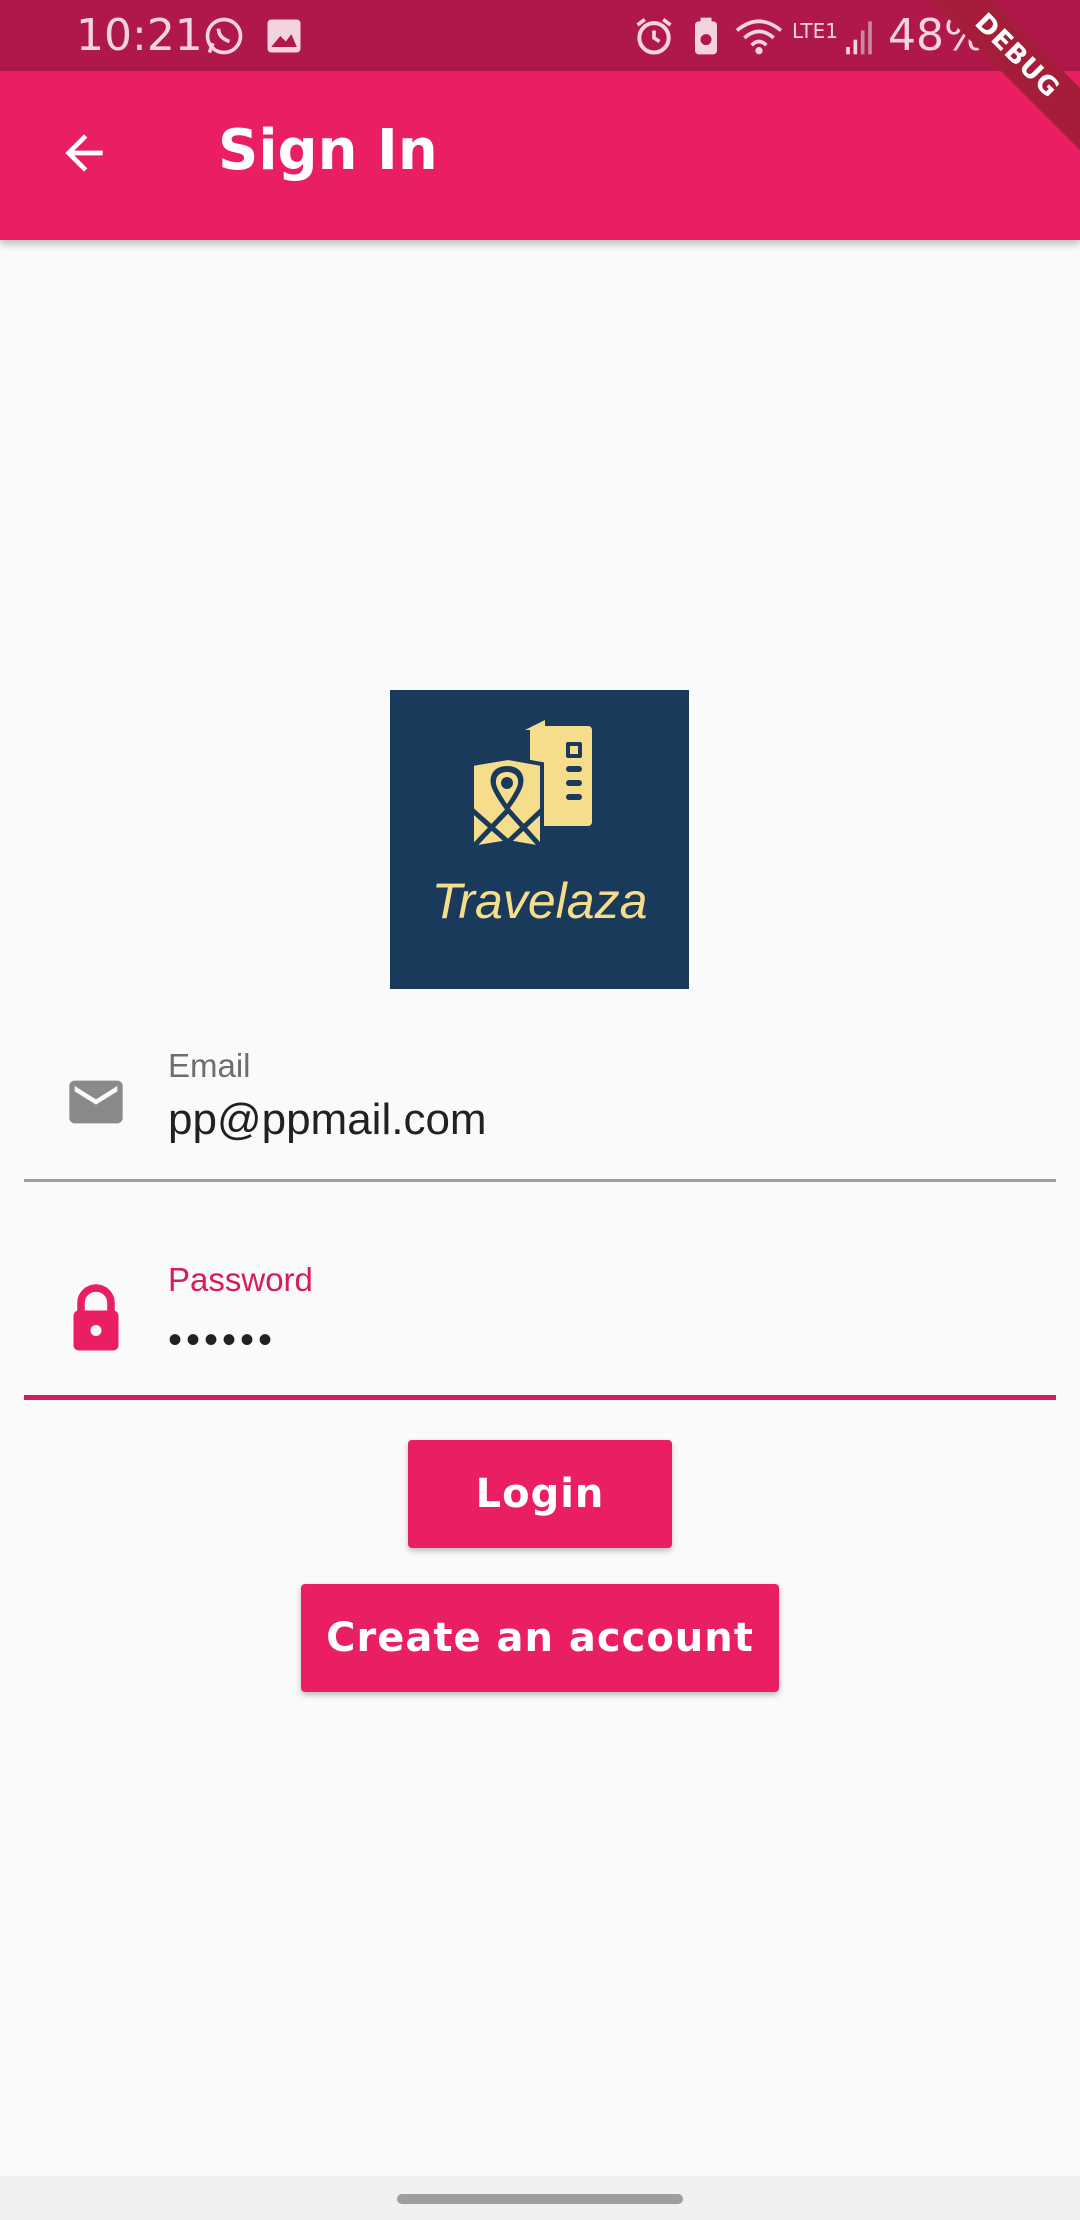 The image size is (1080, 2220). Describe the element at coordinates (540, 1638) in the screenshot. I see `create-account-button: Create an account` at that location.